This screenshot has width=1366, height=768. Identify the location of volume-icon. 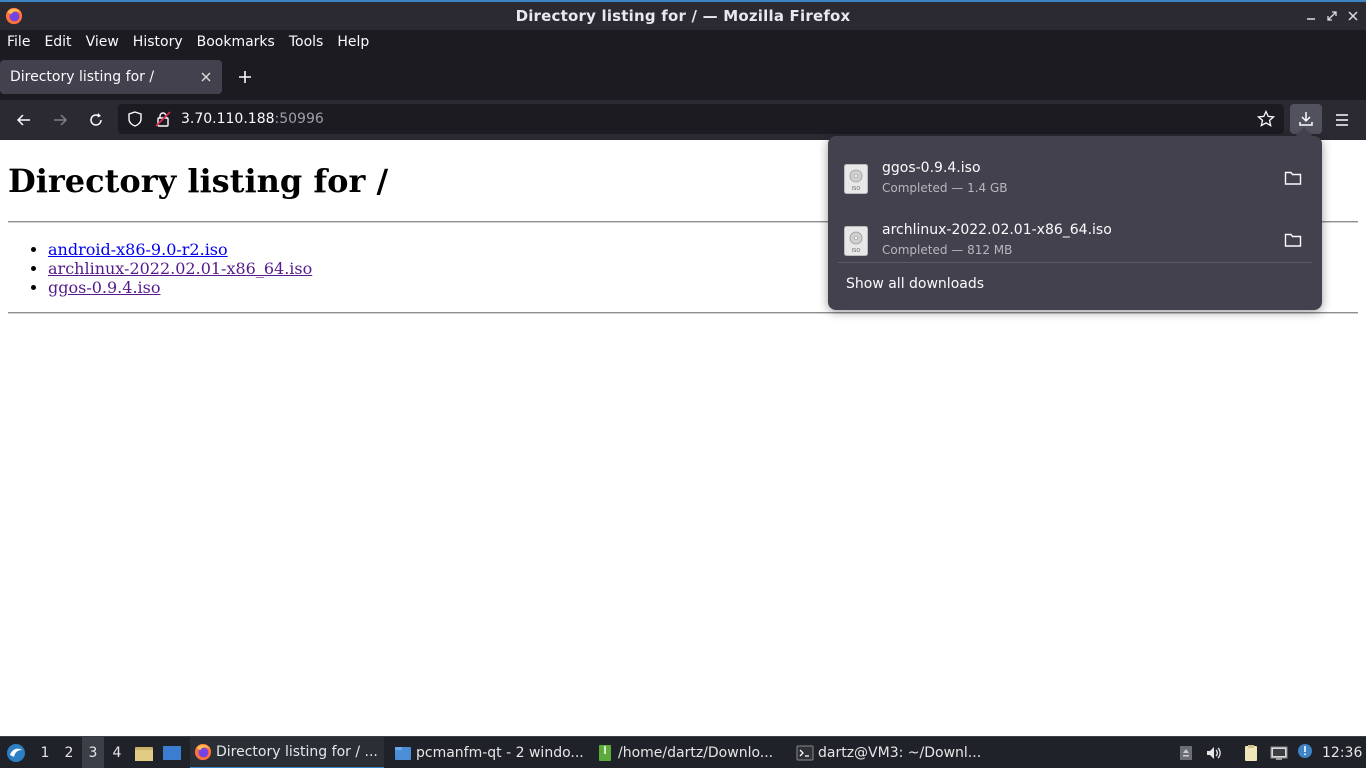
(1214, 753).